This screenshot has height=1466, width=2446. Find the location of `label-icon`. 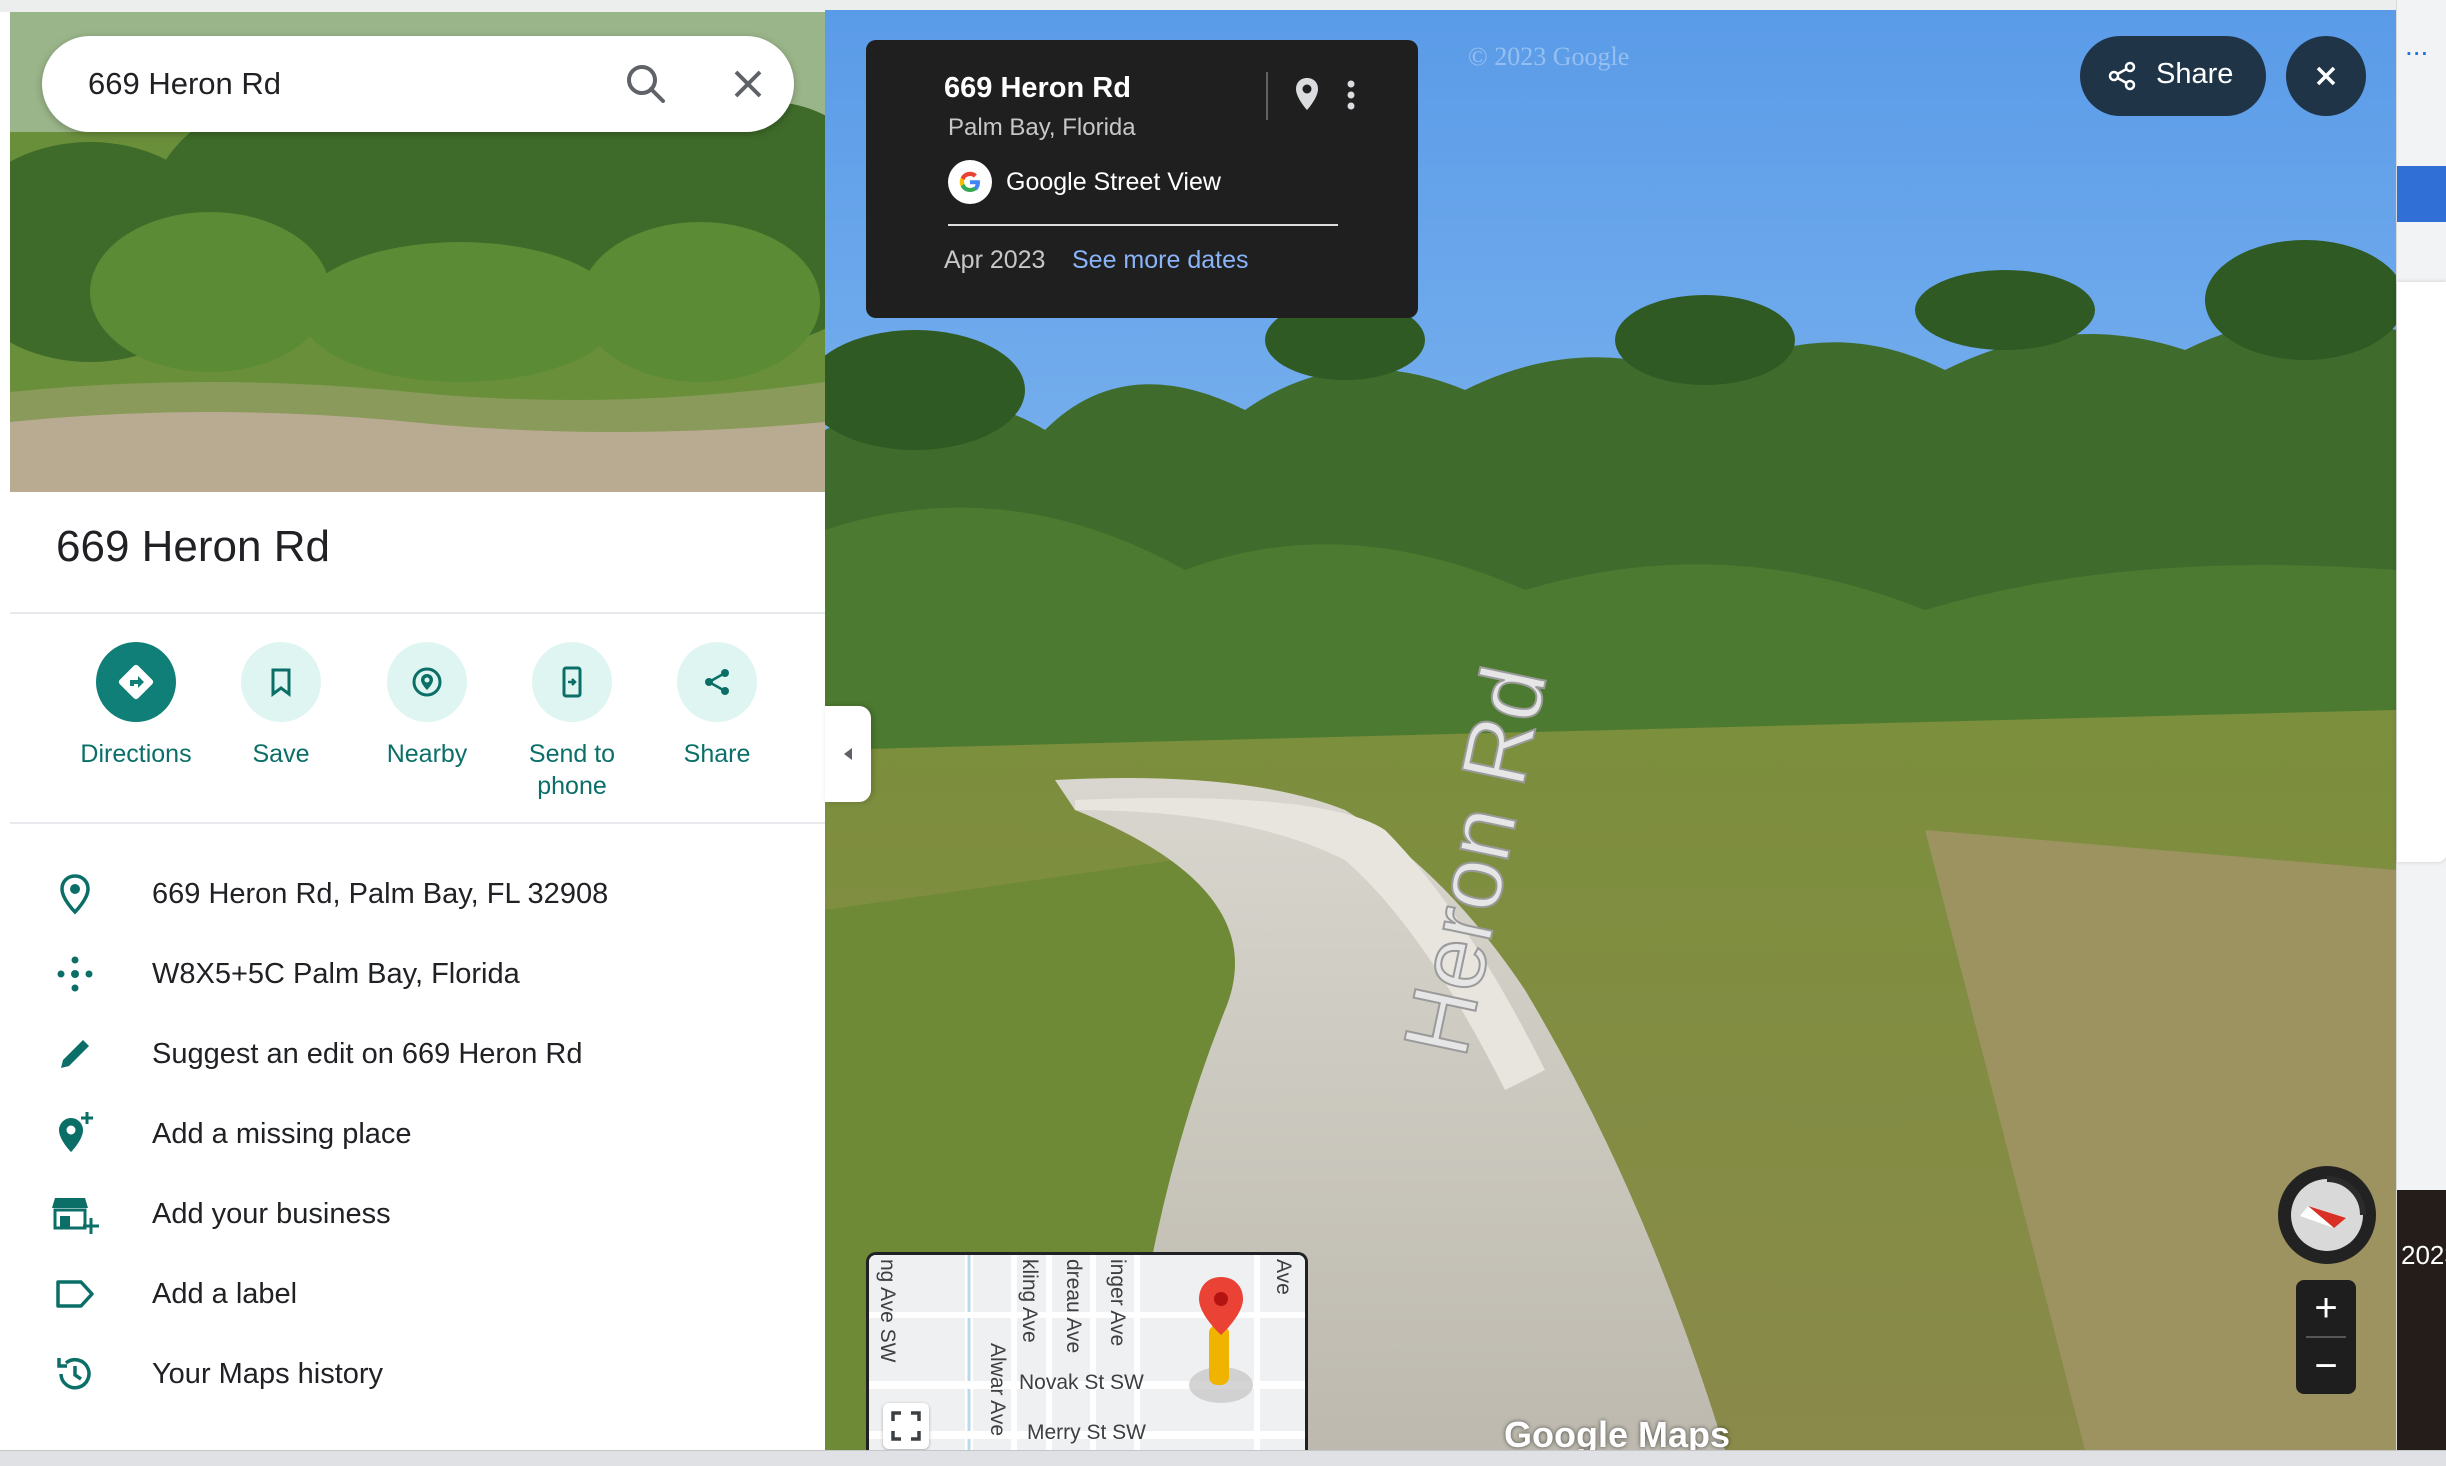

label-icon is located at coordinates (75, 1294).